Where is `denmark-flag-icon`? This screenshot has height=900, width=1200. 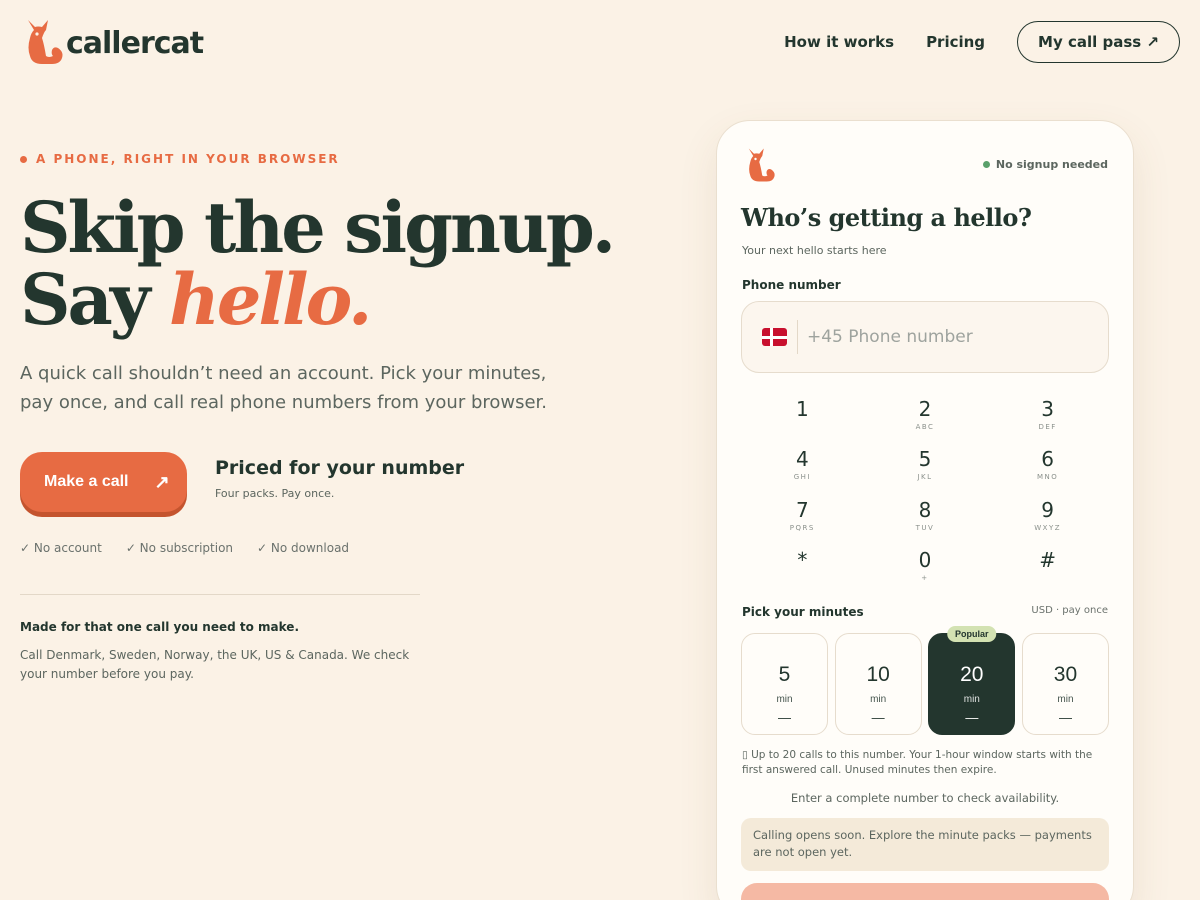 denmark-flag-icon is located at coordinates (774, 337).